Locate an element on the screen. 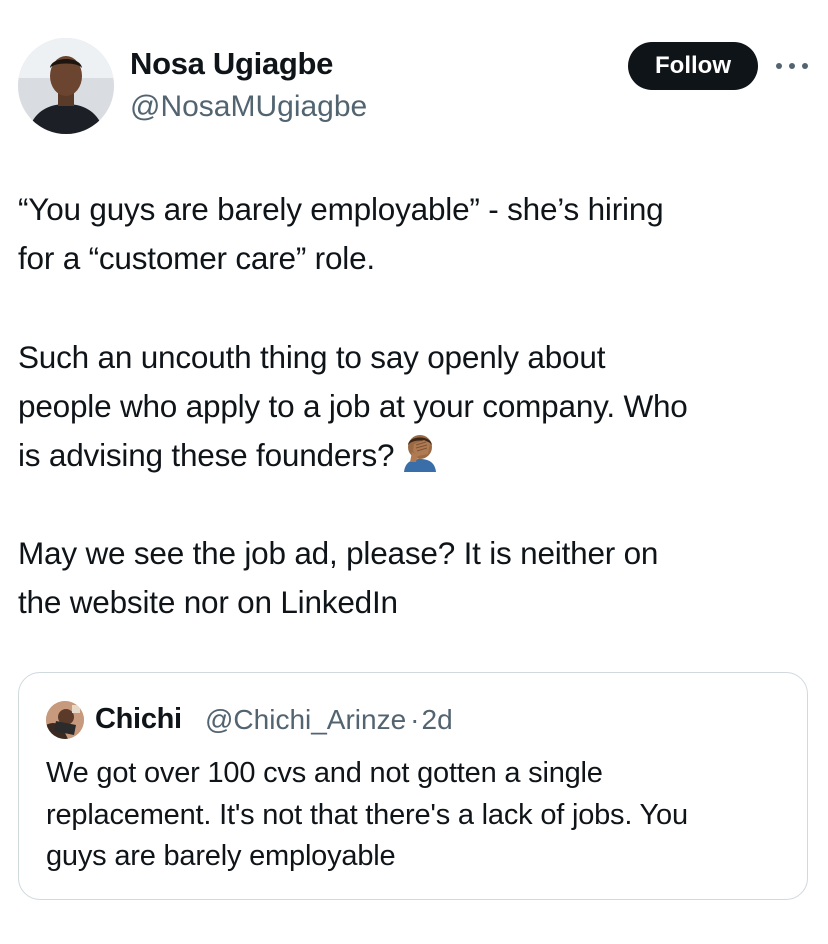 This screenshot has height=944, width=828. author-handle: @NosaMUgiagbe is located at coordinates (248, 107).